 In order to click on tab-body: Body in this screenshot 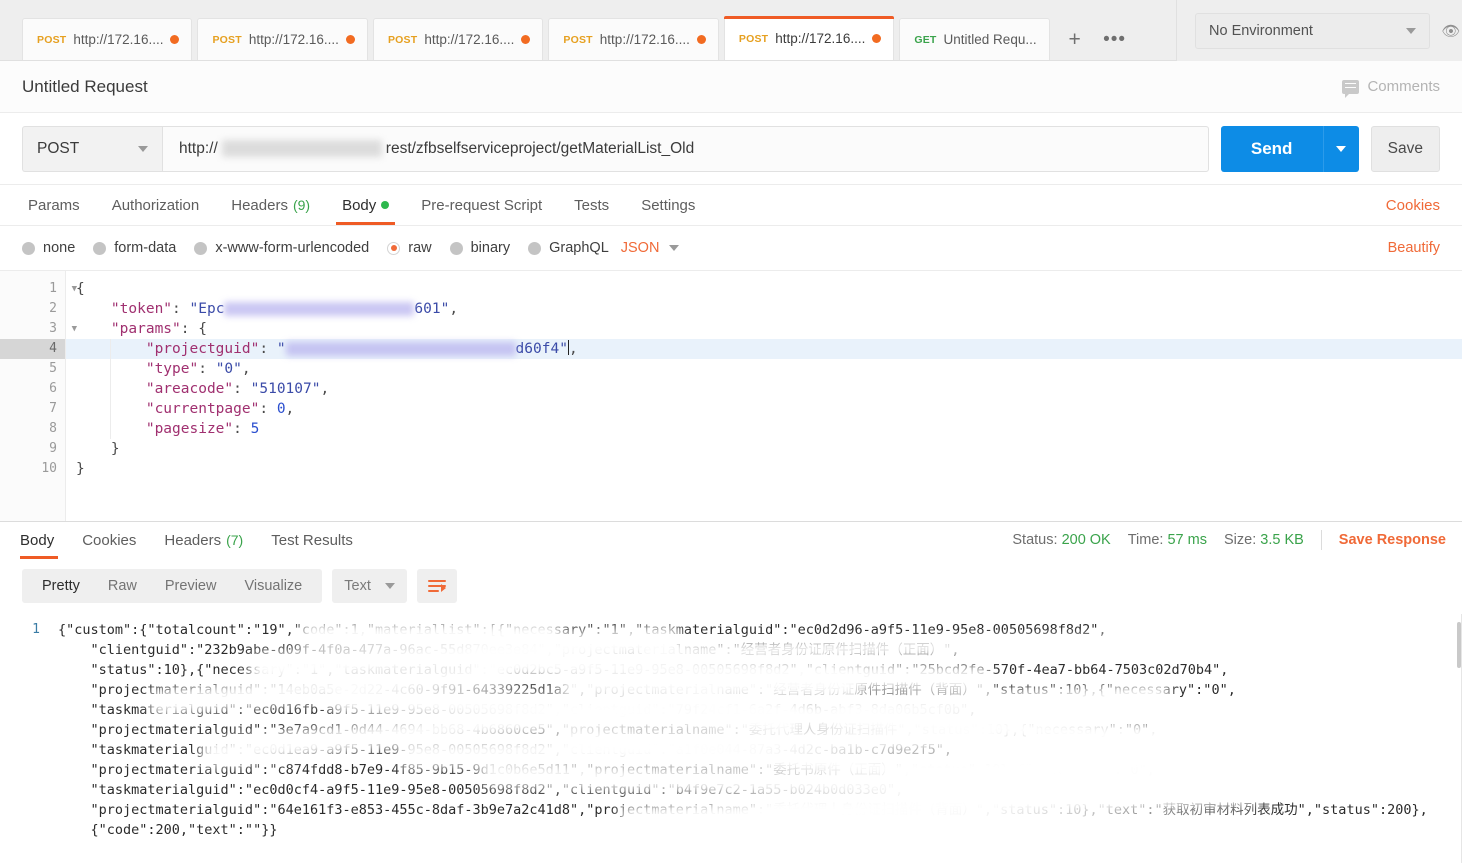, I will do `click(365, 205)`.